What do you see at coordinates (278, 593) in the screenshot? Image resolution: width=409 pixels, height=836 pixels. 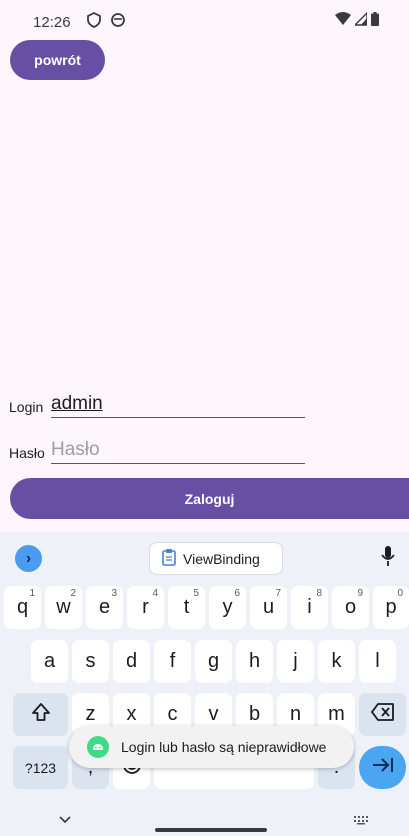 I see `key-hint: 7` at bounding box center [278, 593].